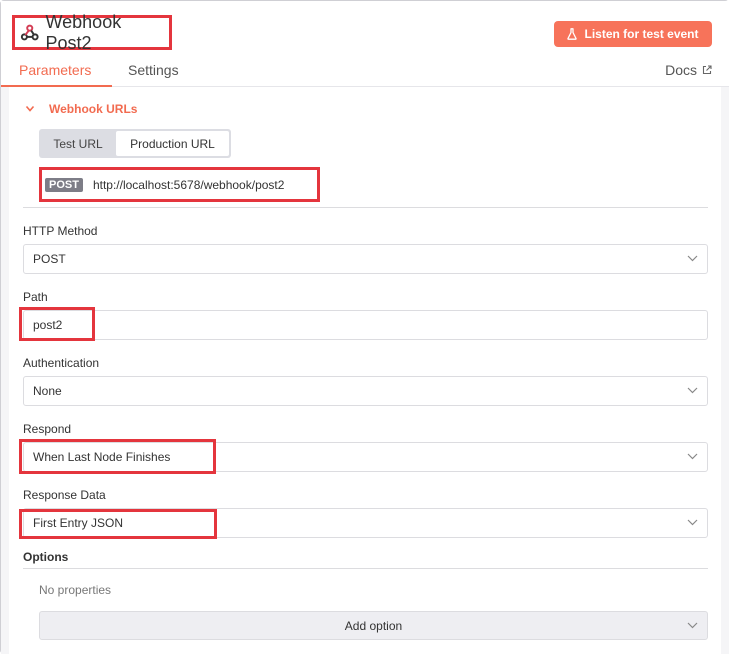  What do you see at coordinates (60, 231) in the screenshot?
I see `http-method-label: HTTP Method` at bounding box center [60, 231].